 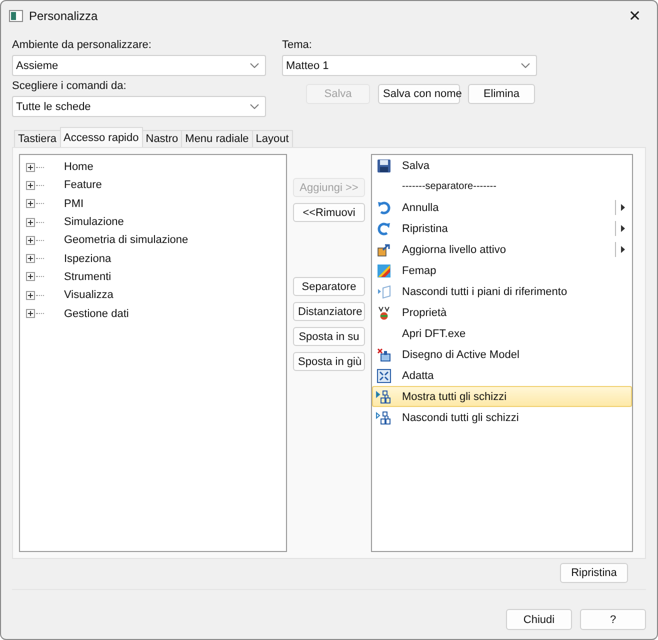 What do you see at coordinates (384, 165) in the screenshot?
I see `floppy-icon` at bounding box center [384, 165].